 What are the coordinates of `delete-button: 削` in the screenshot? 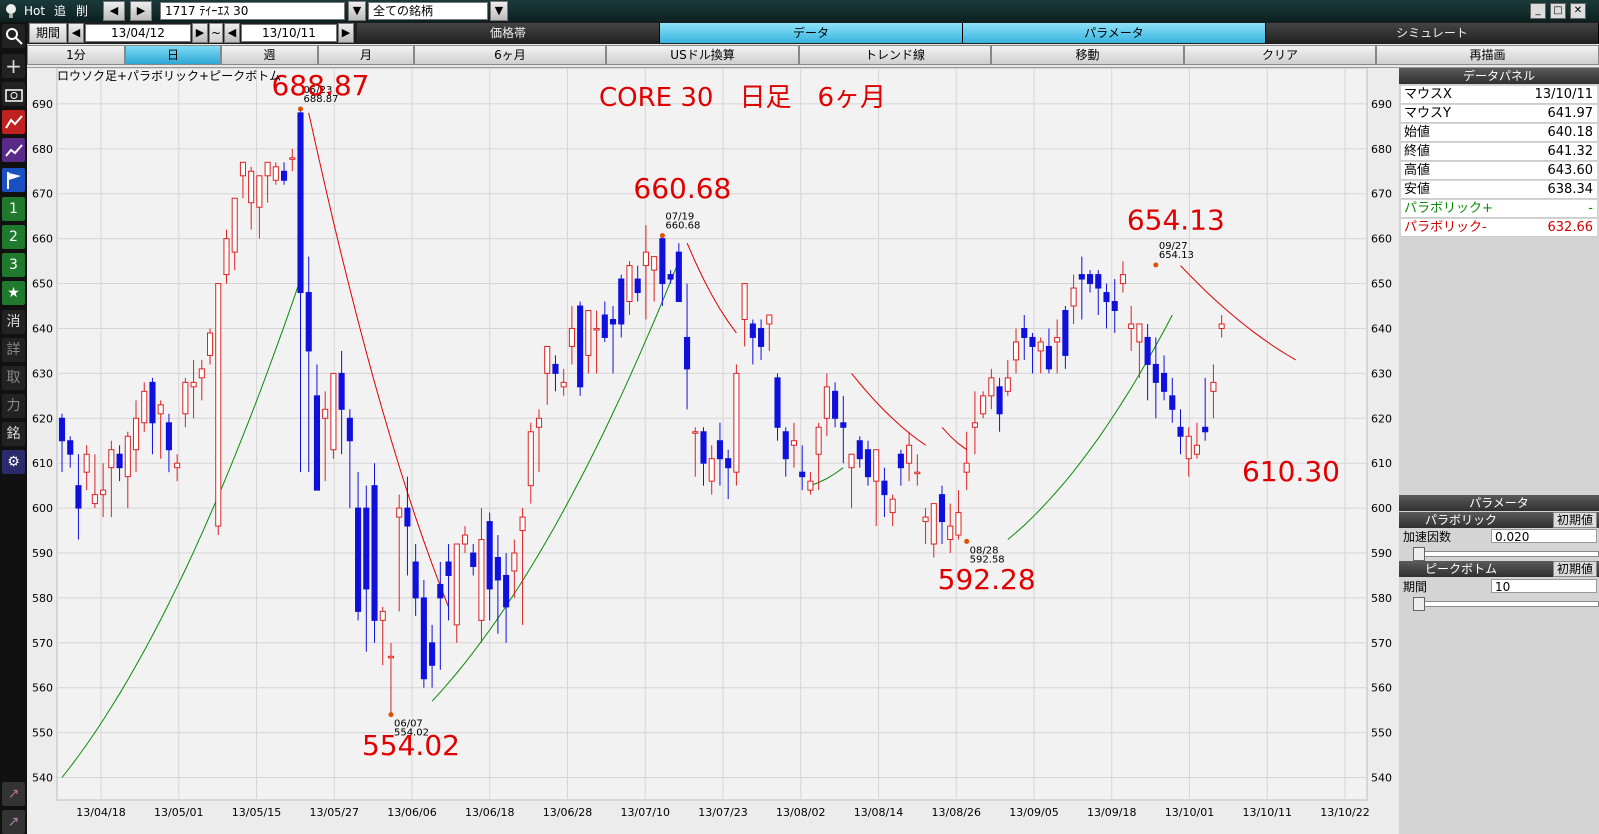 It's located at (82, 11).